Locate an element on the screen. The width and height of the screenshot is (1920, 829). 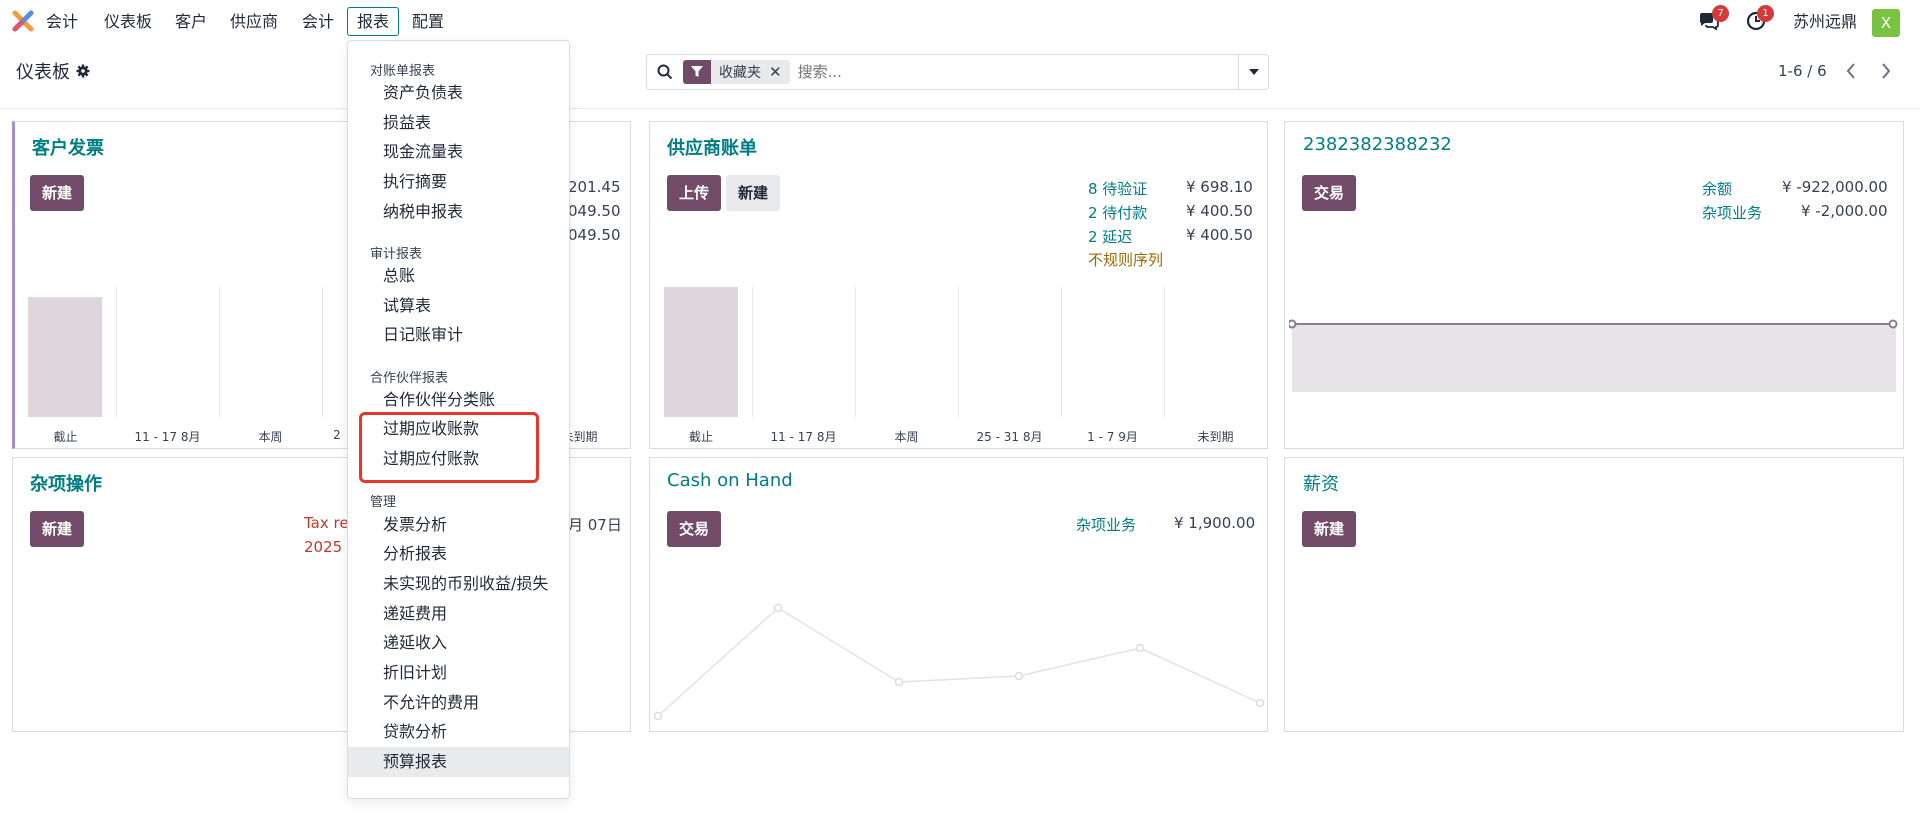
cash-on-hand-card: Cash on Hand 交易 杂项业务 ¥ 1,900.00 is located at coordinates (958, 594).